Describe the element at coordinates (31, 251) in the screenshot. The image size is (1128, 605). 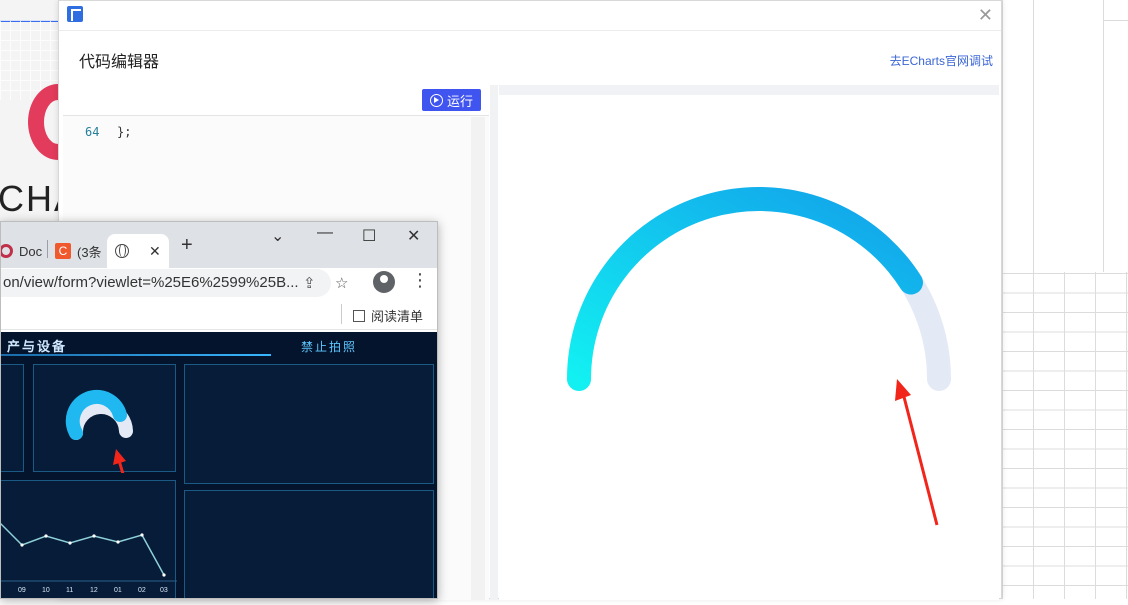
I see `tab-label: Doc` at that location.